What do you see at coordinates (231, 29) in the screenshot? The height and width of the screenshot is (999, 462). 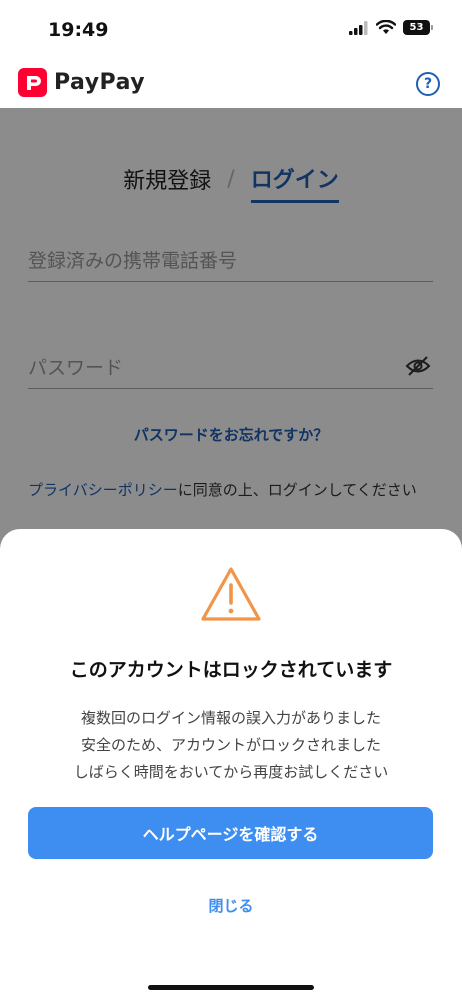 I see `status-bar: 19:49 53` at bounding box center [231, 29].